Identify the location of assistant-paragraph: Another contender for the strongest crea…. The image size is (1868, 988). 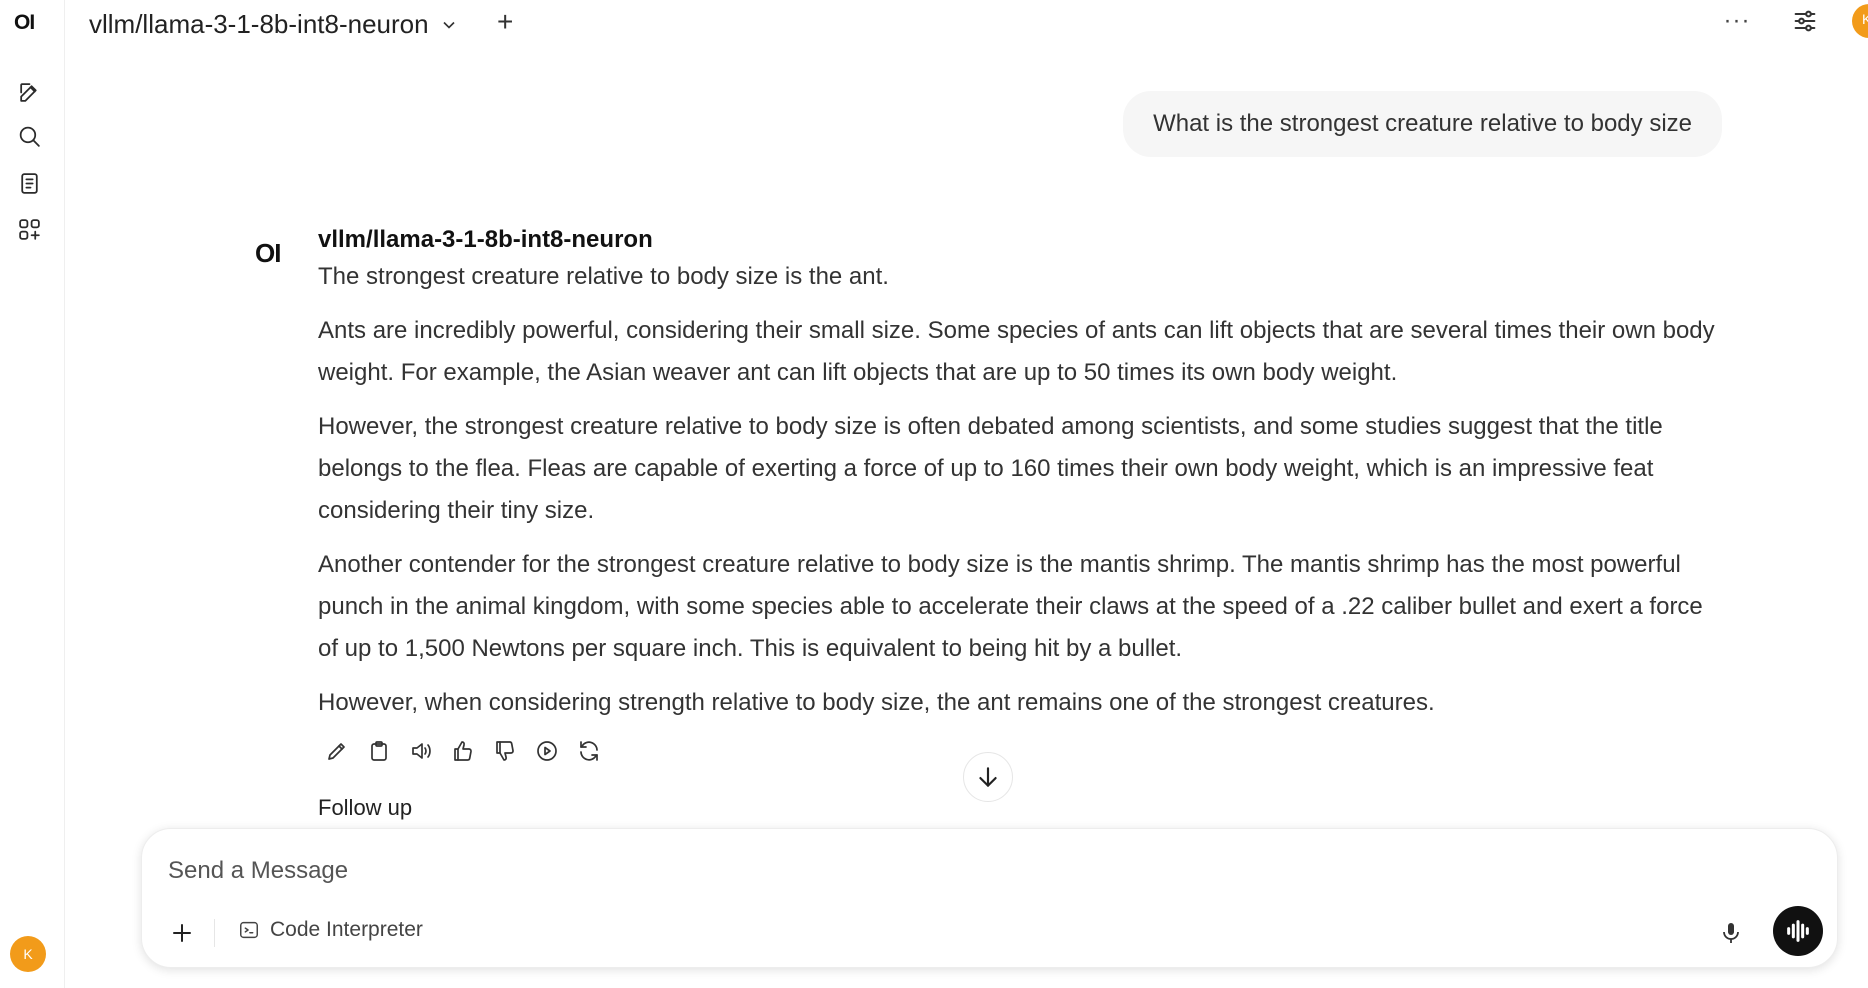
(1010, 606).